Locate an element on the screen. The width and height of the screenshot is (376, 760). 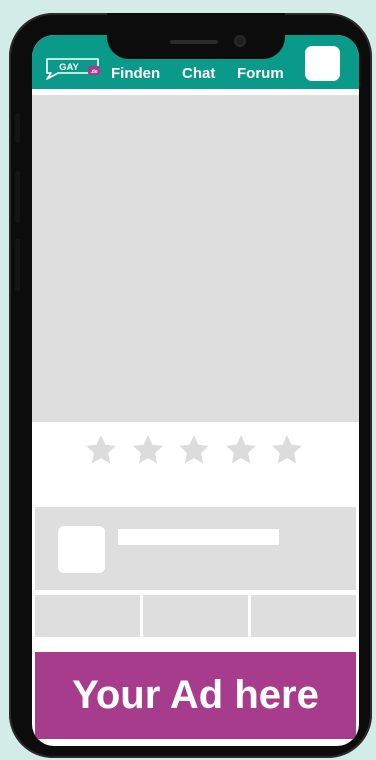
phone-side-button is located at coordinates (17, 128).